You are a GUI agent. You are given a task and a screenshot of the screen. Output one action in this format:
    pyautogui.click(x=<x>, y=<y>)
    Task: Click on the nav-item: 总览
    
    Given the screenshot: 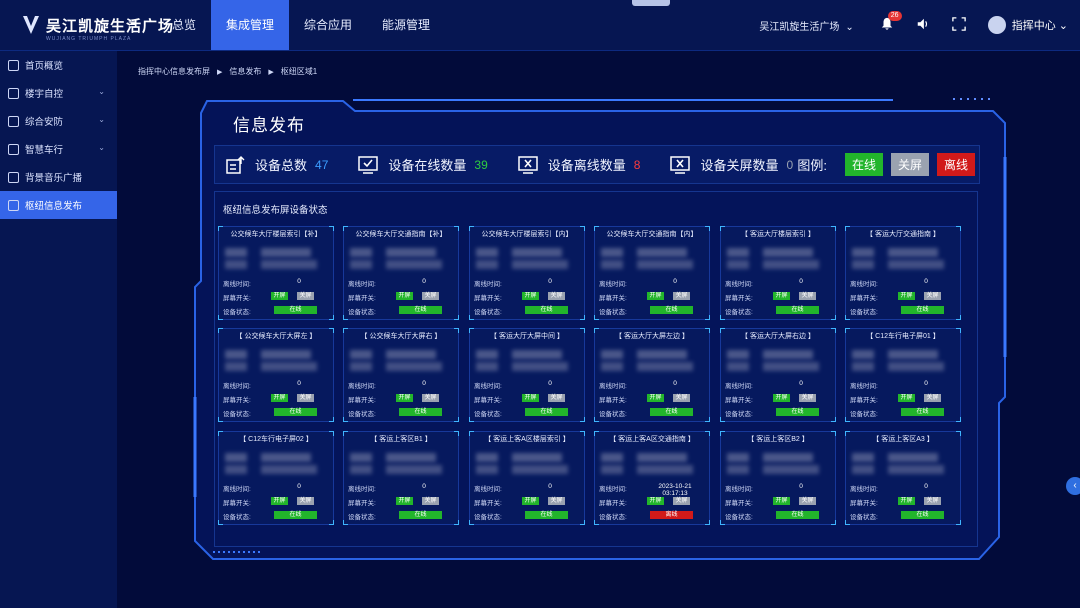 What is the action you would take?
    pyautogui.click(x=184, y=25)
    